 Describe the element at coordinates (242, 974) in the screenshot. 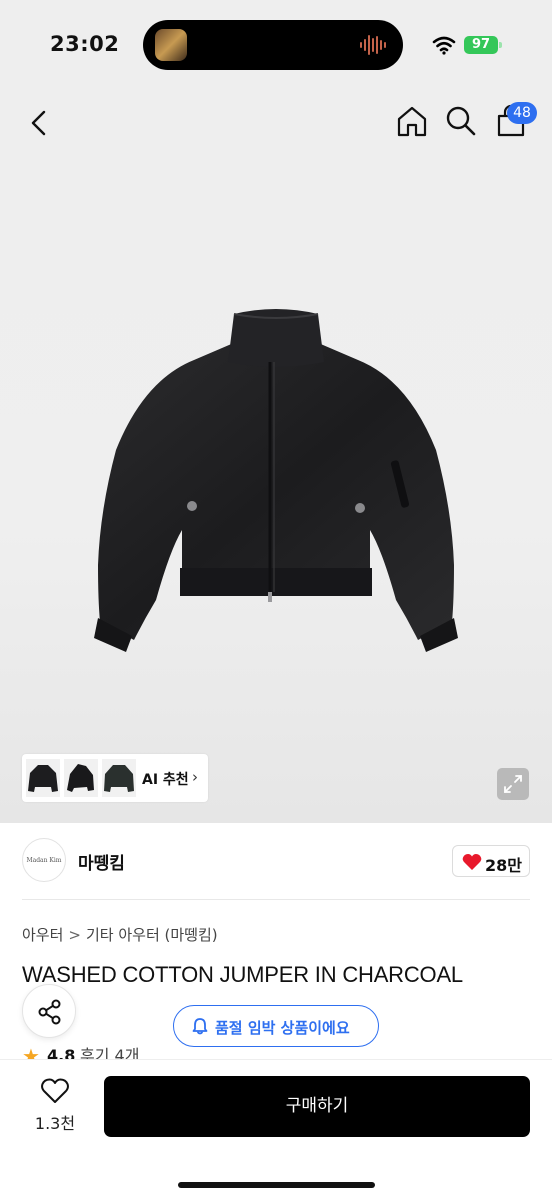

I see `product-title: WASHED COTTON JUMPER IN CHARCOAL` at that location.